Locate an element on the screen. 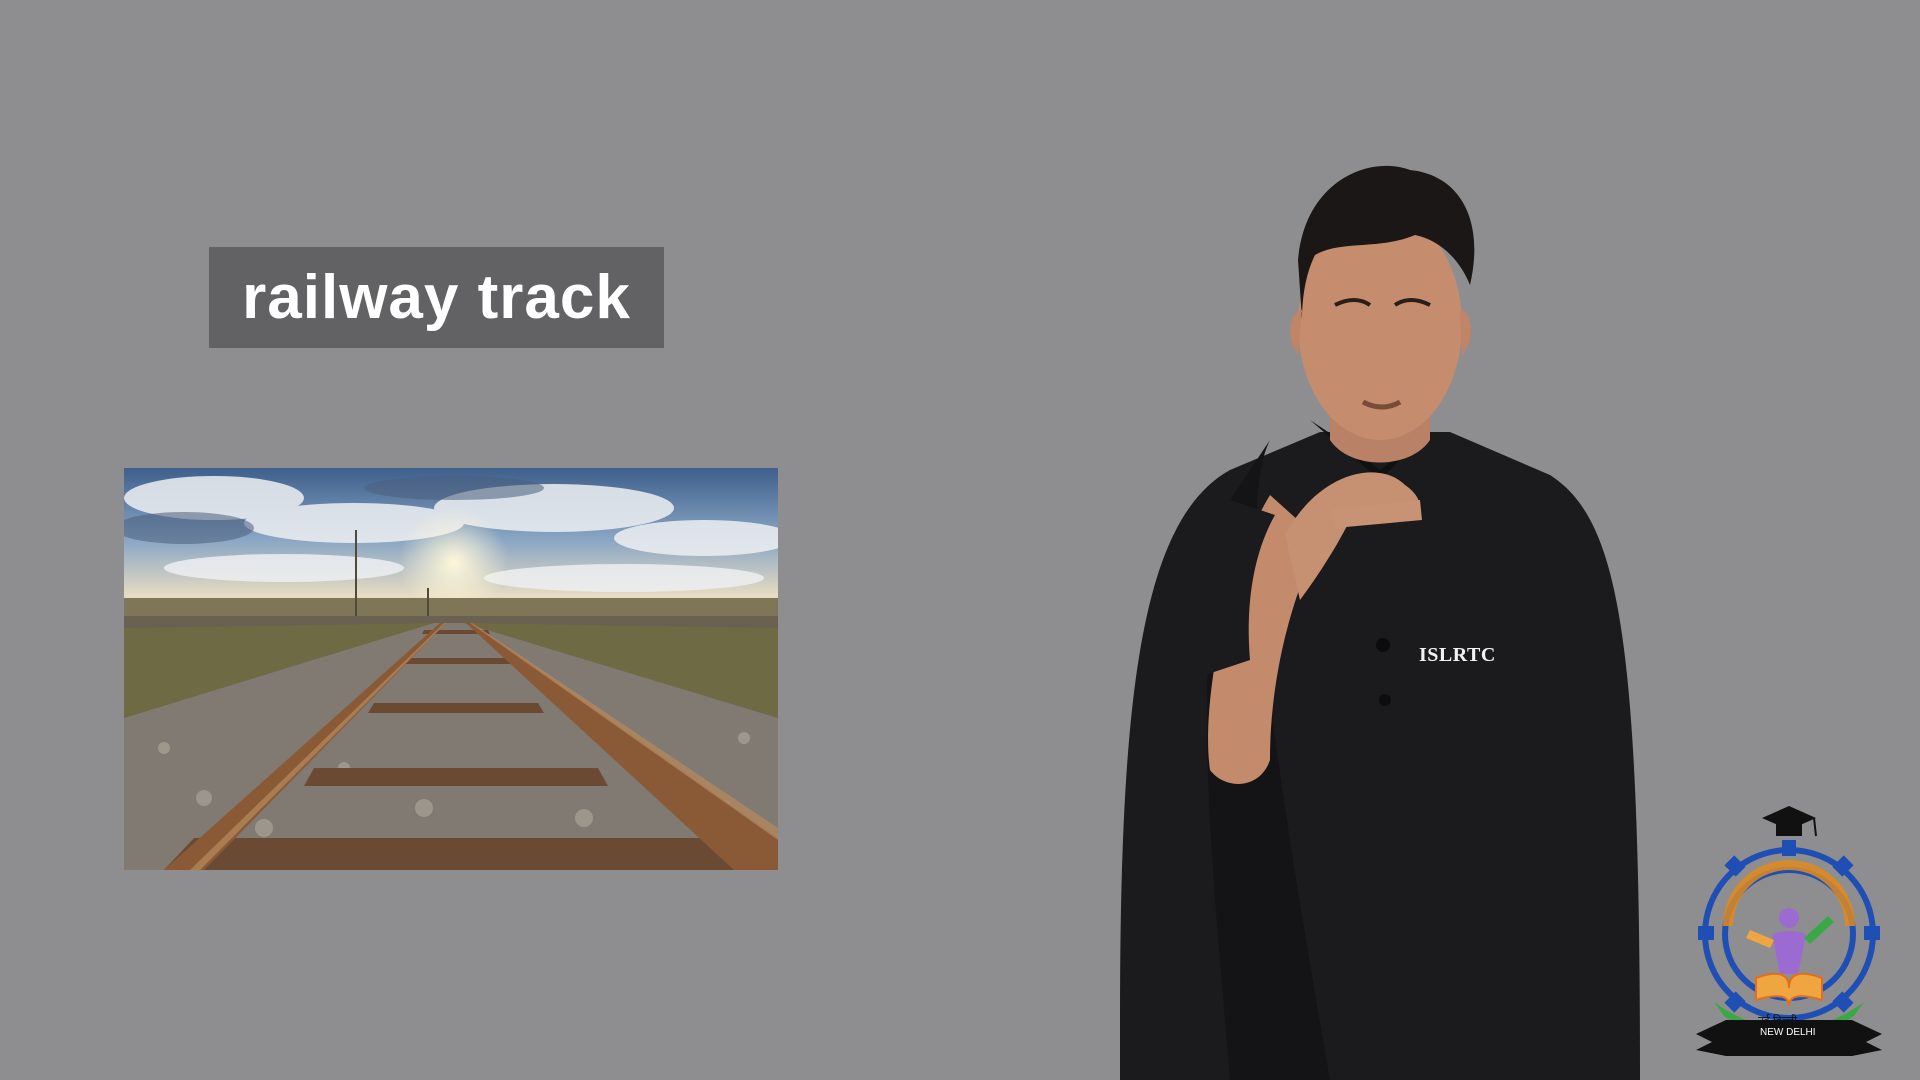  word-caption-box: railway track is located at coordinates (436, 297).